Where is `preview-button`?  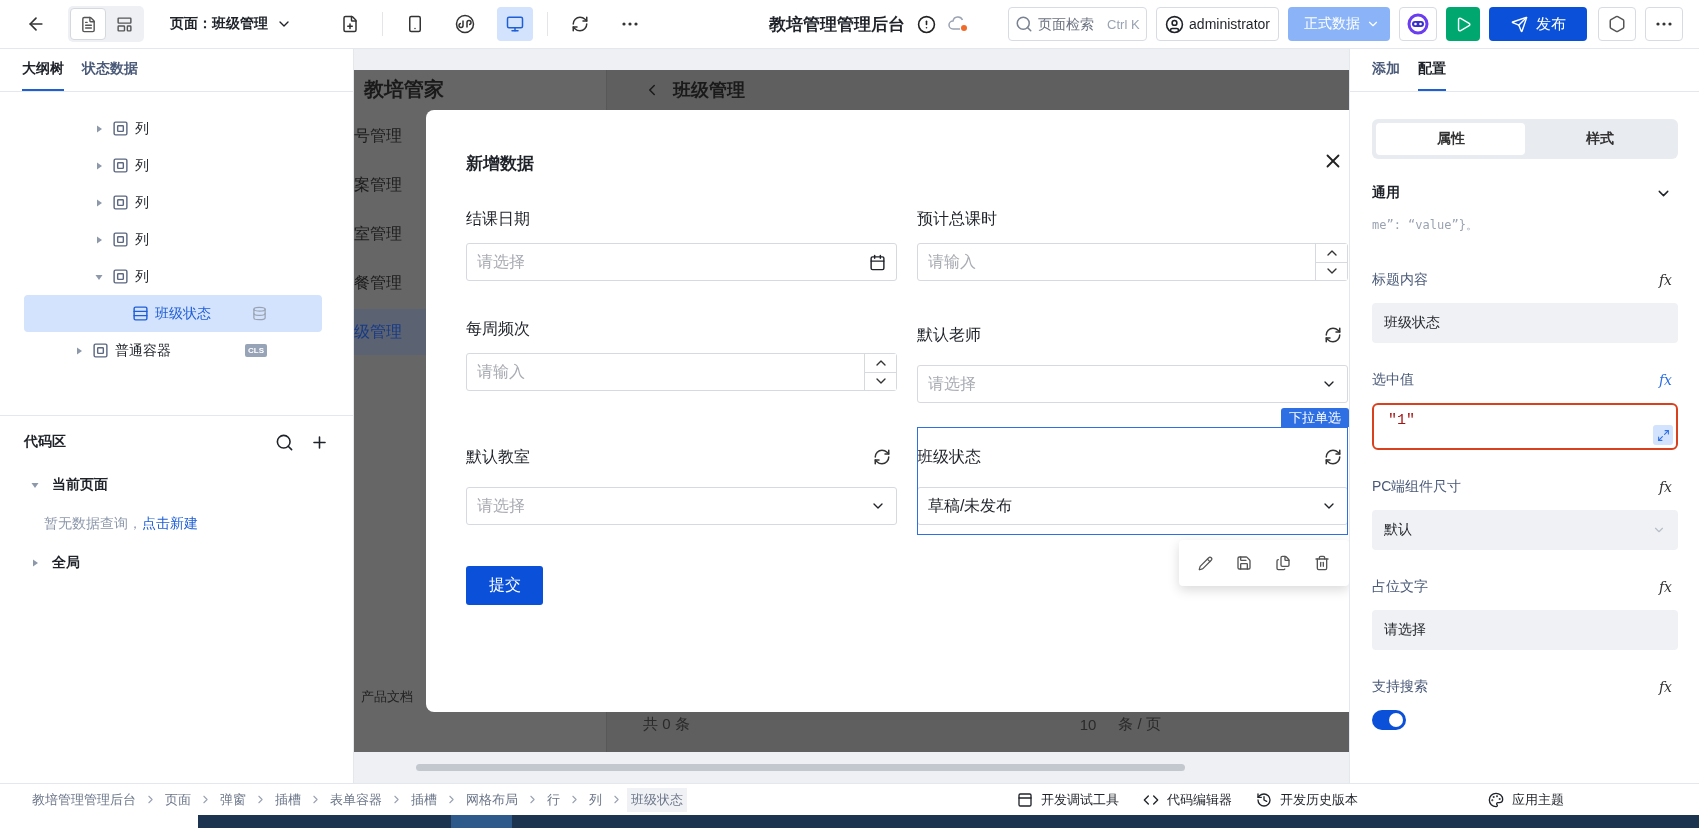 preview-button is located at coordinates (1463, 24).